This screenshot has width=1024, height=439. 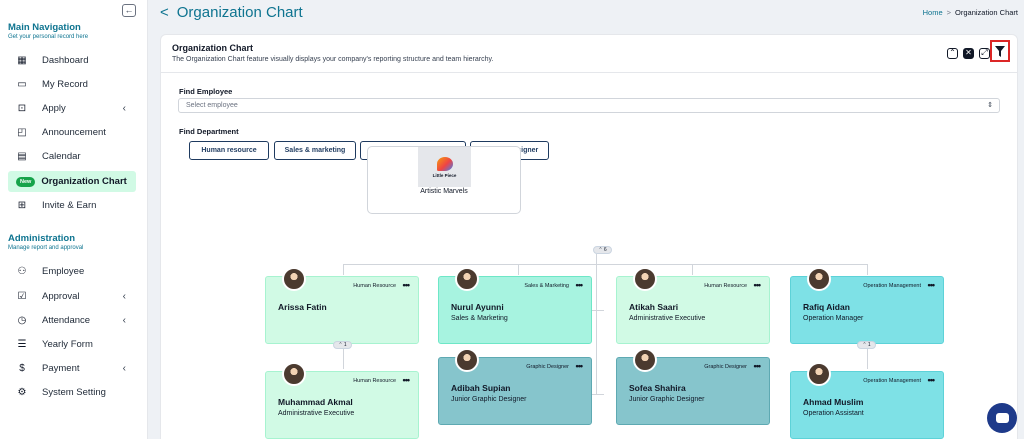 What do you see at coordinates (315, 402) in the screenshot?
I see `node-name: Muhammad Akmal` at bounding box center [315, 402].